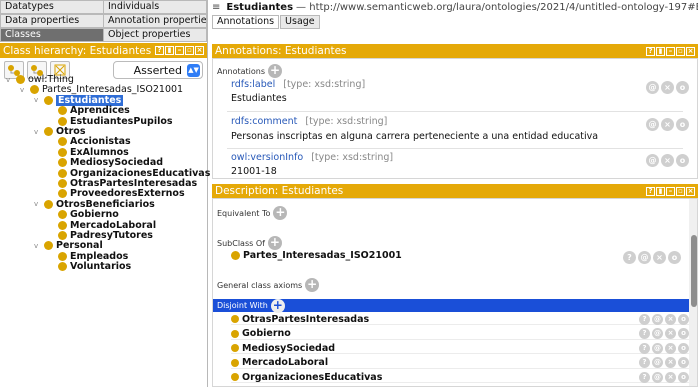  I want to click on tab-individuals: Individuals, so click(155, 7).